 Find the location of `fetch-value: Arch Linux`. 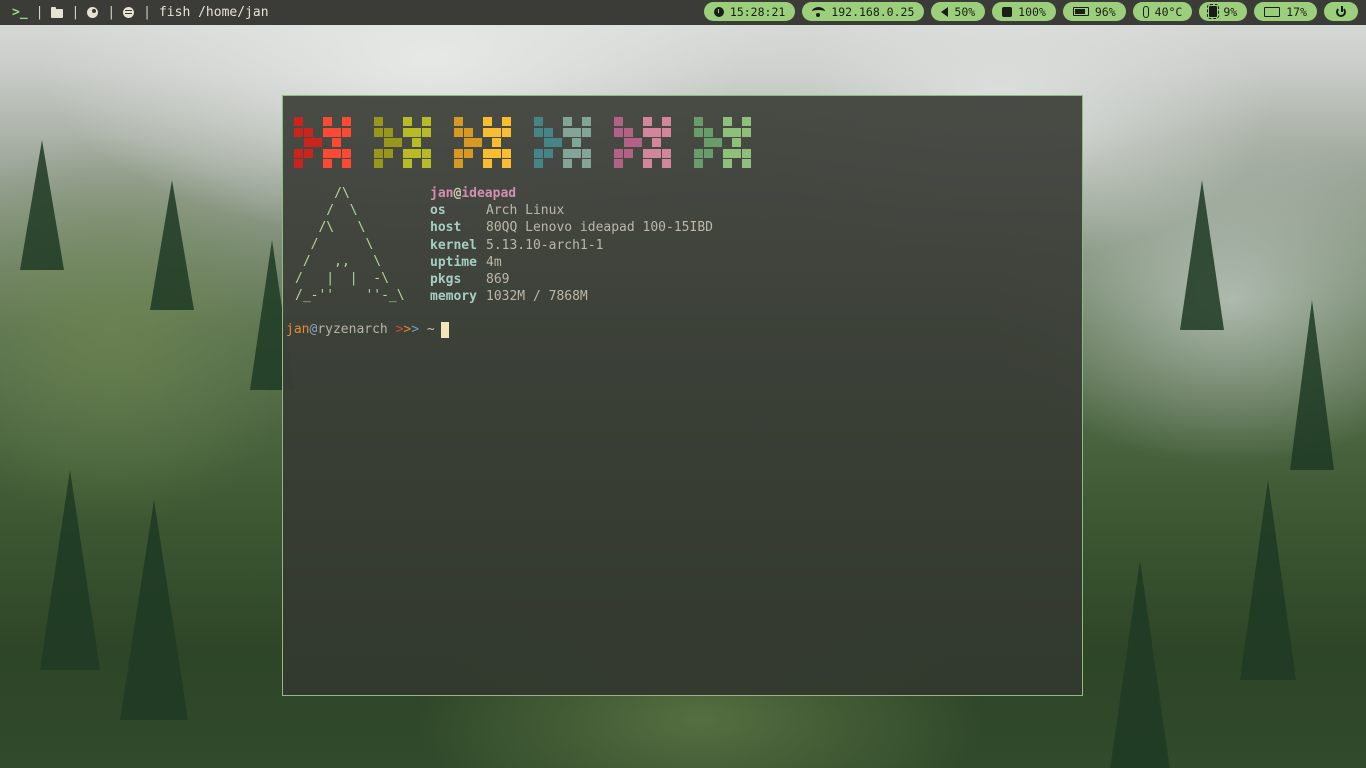

fetch-value: Arch Linux is located at coordinates (525, 211).